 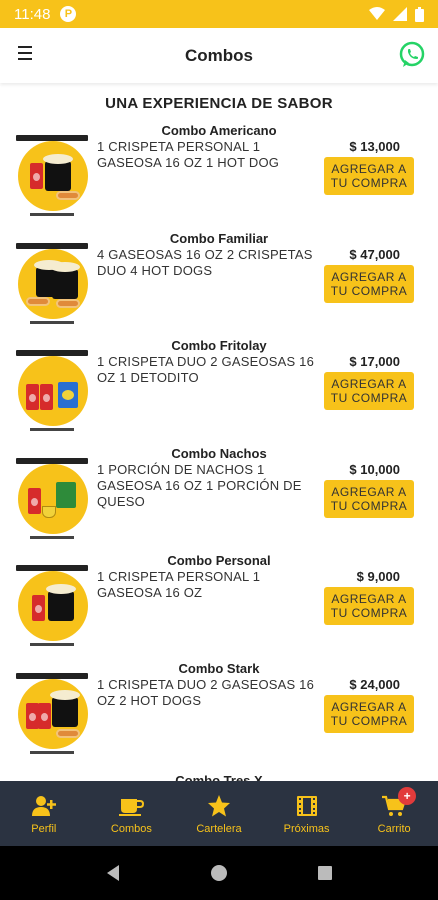 I want to click on app-notification-icon: P, so click(x=68, y=14).